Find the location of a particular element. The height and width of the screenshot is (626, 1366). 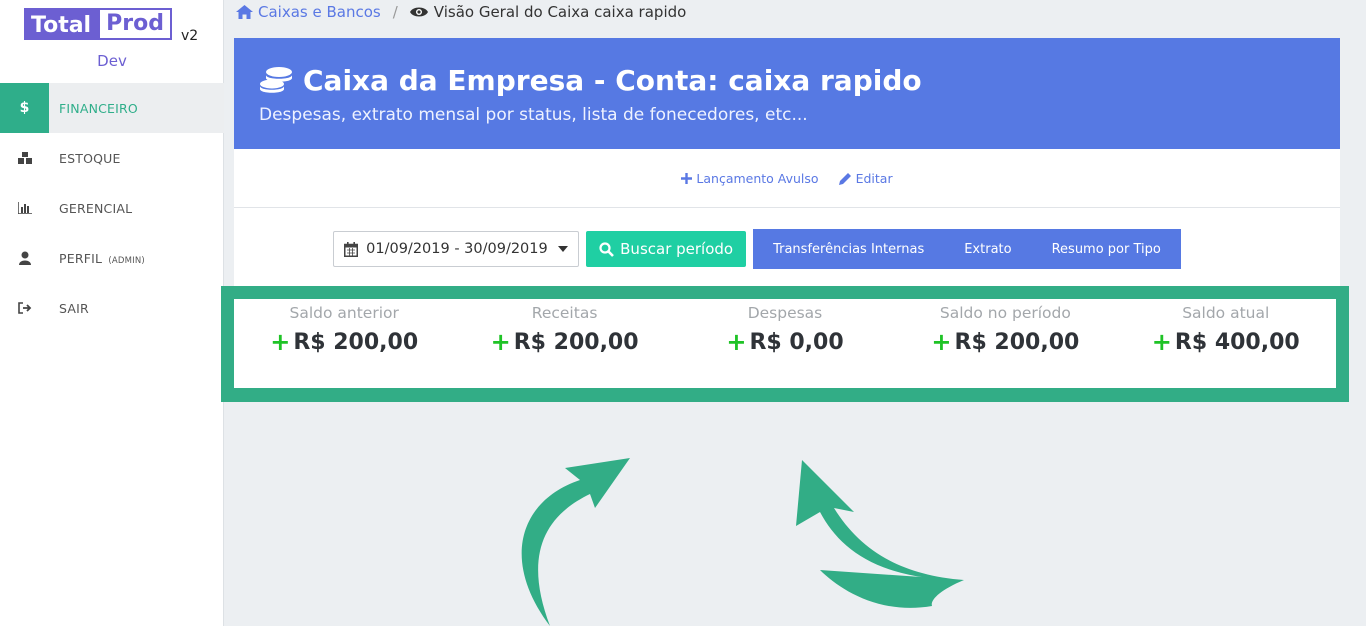

logo-prod-text: Prod is located at coordinates (135, 24).